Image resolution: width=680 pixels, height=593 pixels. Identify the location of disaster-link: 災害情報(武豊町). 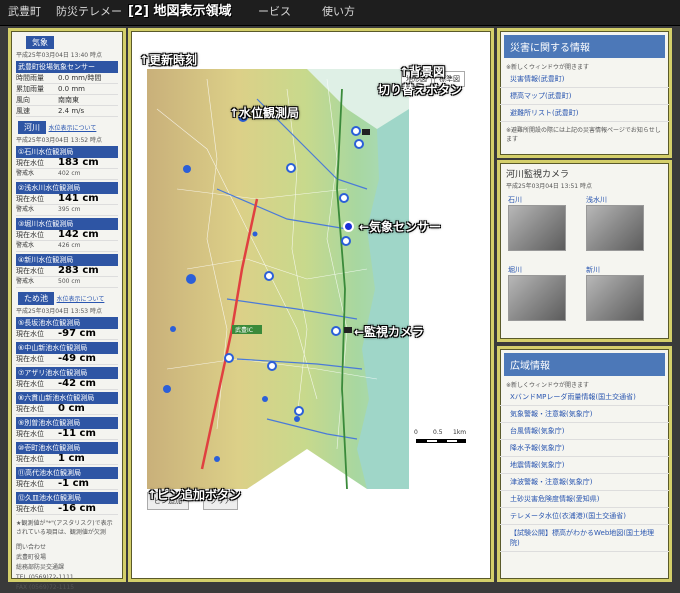
(584, 79).